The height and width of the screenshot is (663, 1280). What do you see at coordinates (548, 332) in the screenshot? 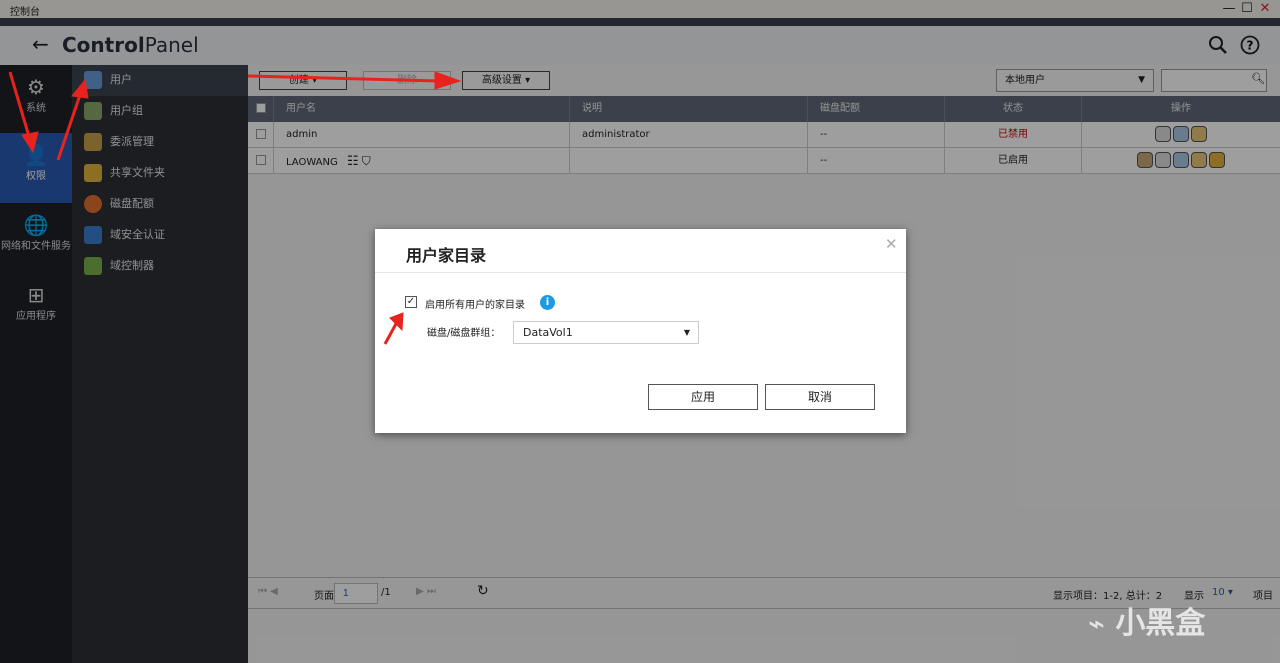
I see `volume-value: DataVol1` at bounding box center [548, 332].